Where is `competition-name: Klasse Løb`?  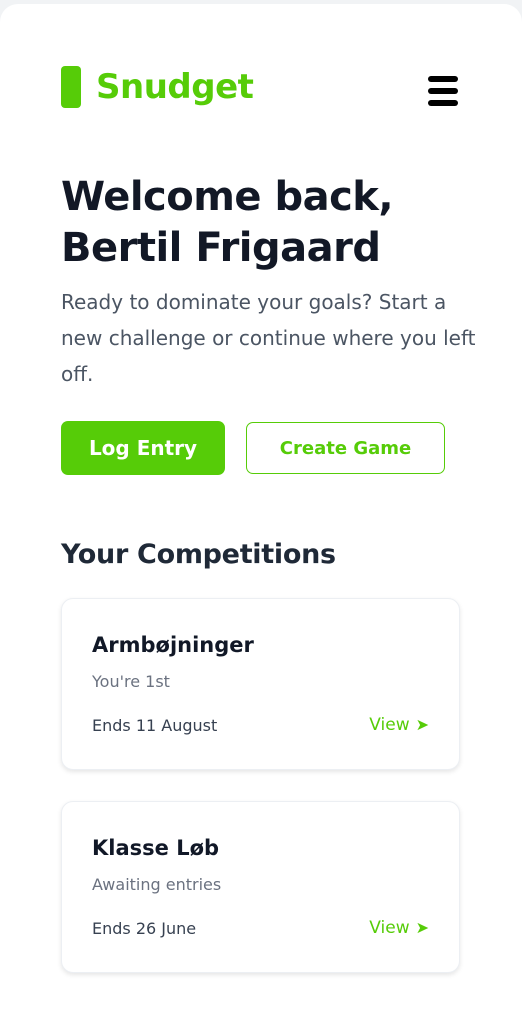 competition-name: Klasse Løb is located at coordinates (156, 848).